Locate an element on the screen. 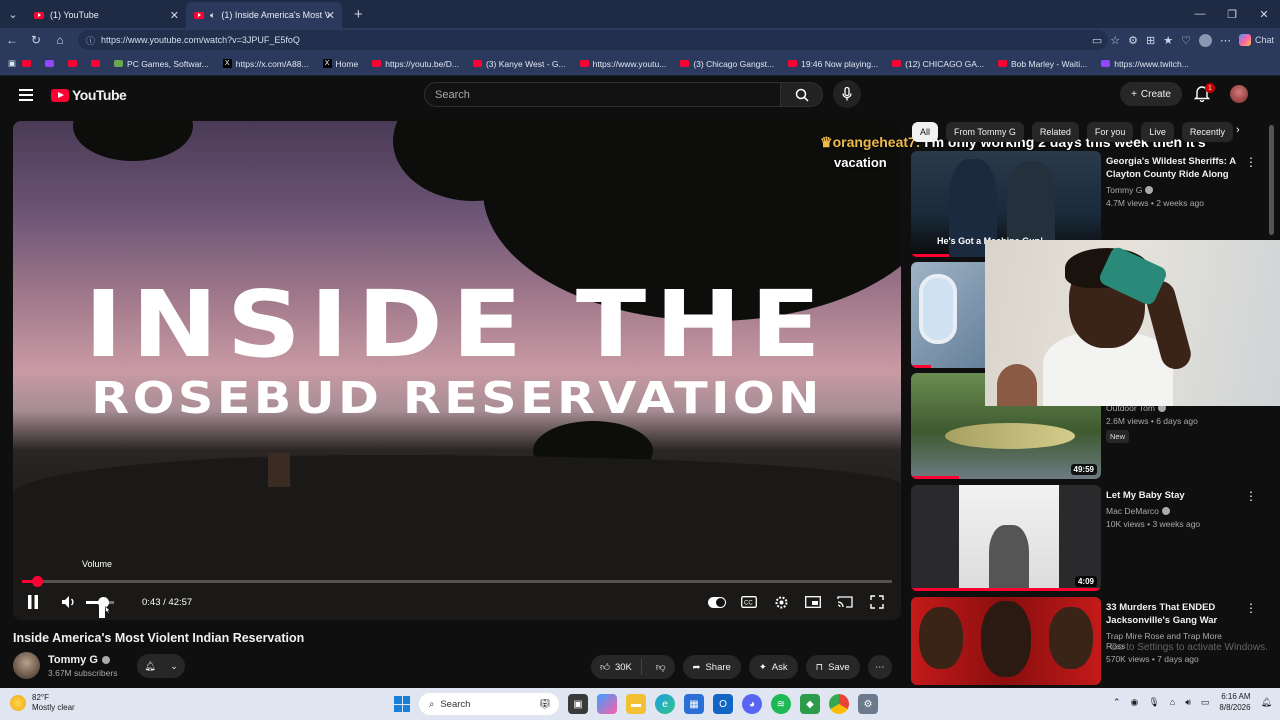 The image size is (1280, 720). microphone-tray-icon: 🎙︎ is located at coordinates (1153, 702).